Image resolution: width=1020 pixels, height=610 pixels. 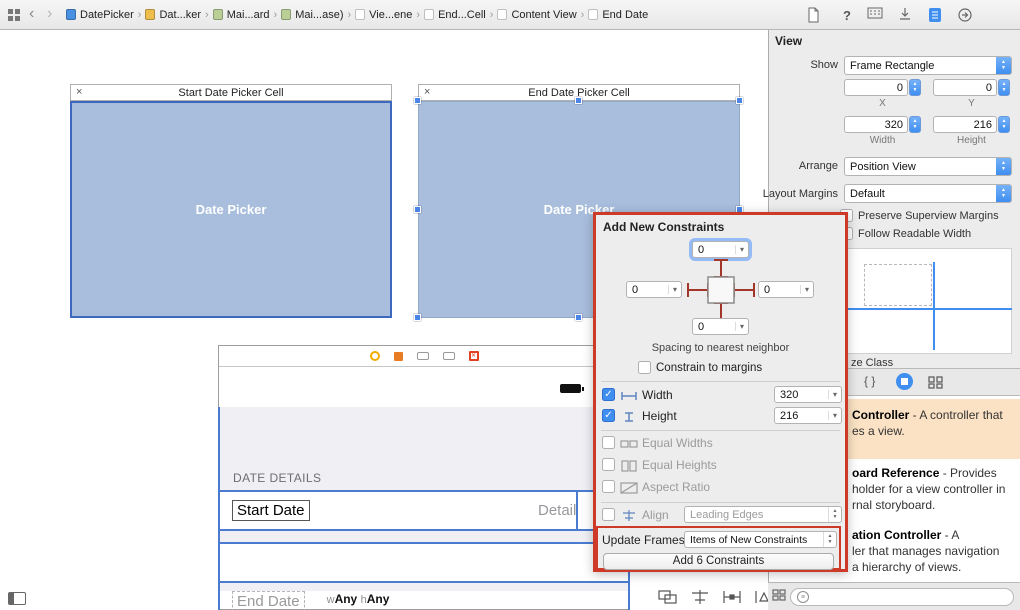 I want to click on code-snippet-library-icon: { }, so click(x=869, y=381).